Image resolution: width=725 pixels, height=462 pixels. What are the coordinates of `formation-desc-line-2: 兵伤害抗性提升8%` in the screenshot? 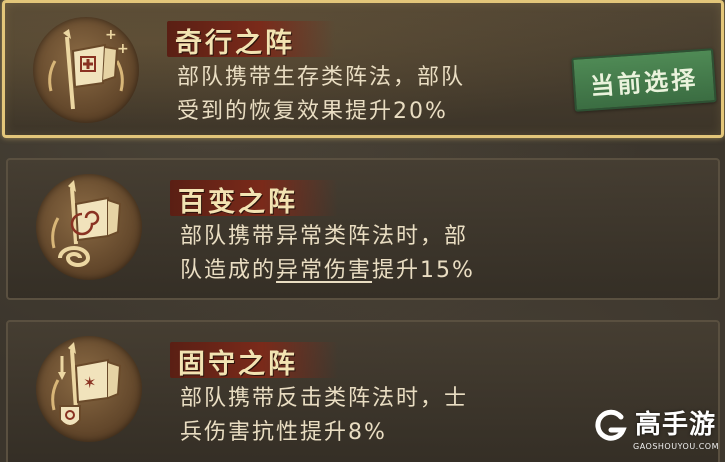 It's located at (283, 432).